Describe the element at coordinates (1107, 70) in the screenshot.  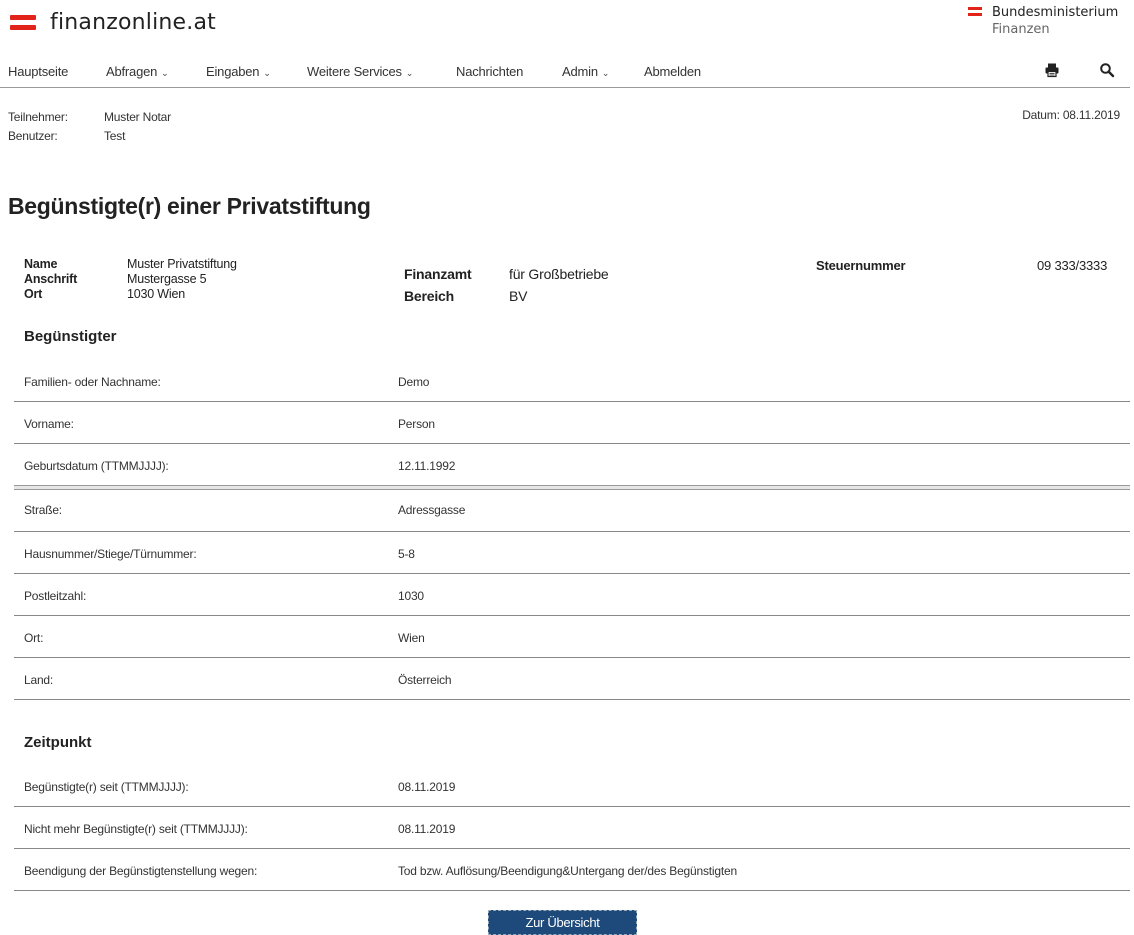
I see `search-icon` at that location.